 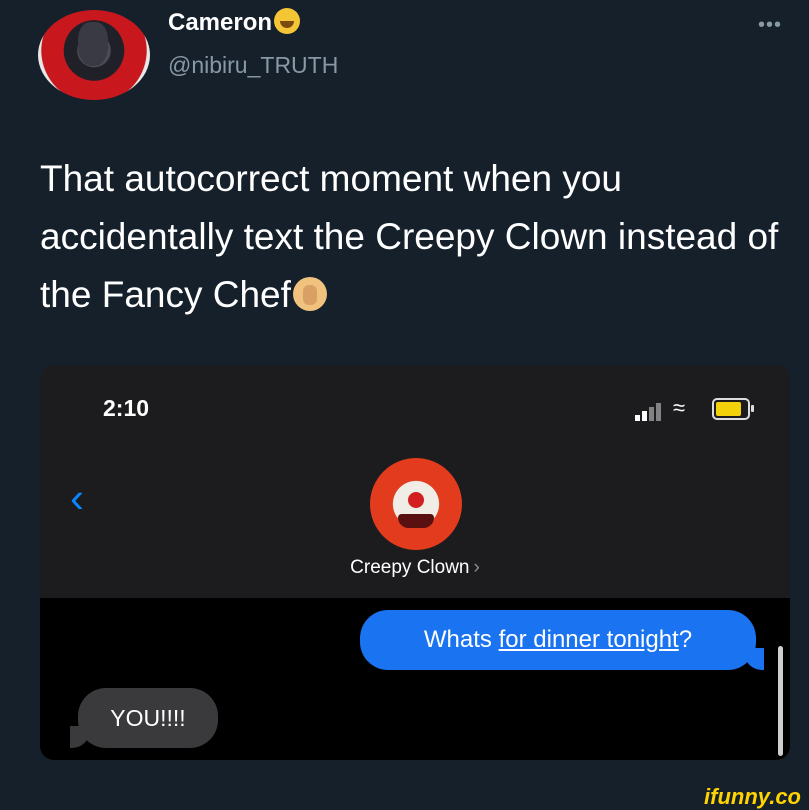 What do you see at coordinates (404, 800) in the screenshot?
I see `footer-strip` at bounding box center [404, 800].